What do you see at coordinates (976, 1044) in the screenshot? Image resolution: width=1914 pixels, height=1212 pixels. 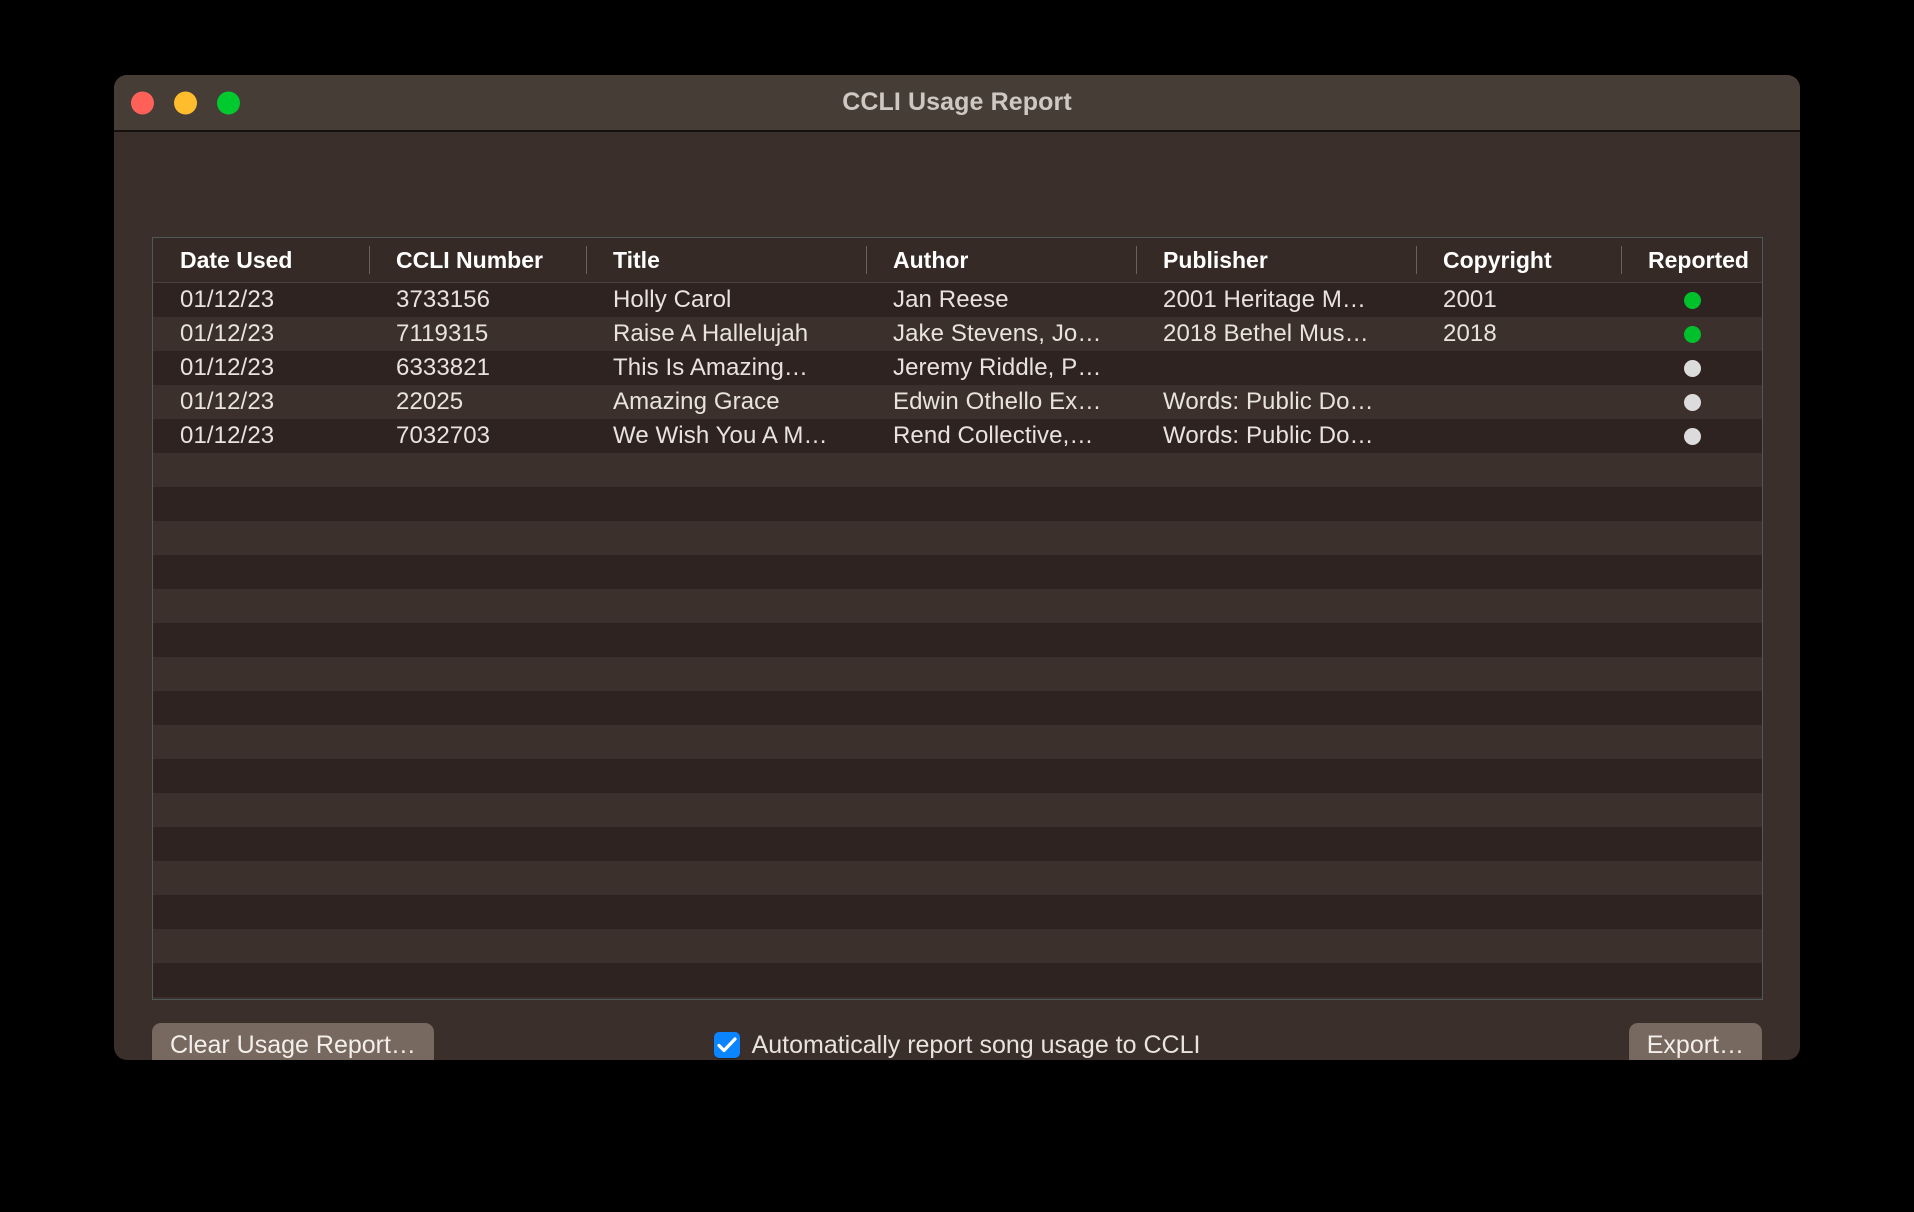 I see `auto-report-label: Automatically report song usage to CCLI` at bounding box center [976, 1044].